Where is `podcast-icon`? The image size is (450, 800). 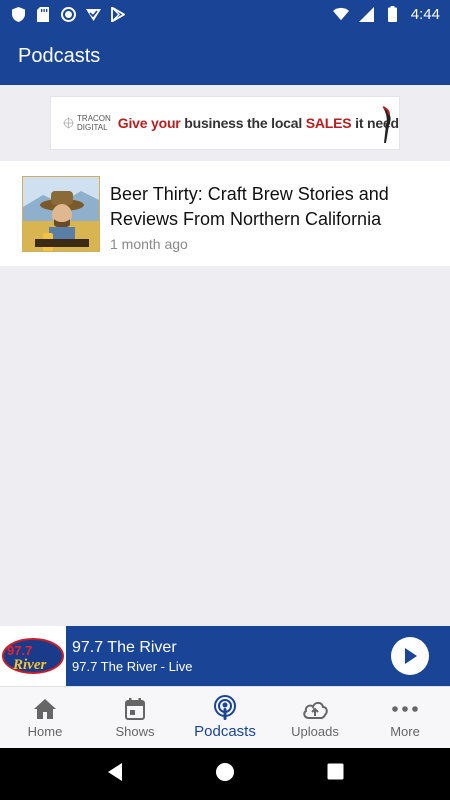
podcast-icon is located at coordinates (225, 707).